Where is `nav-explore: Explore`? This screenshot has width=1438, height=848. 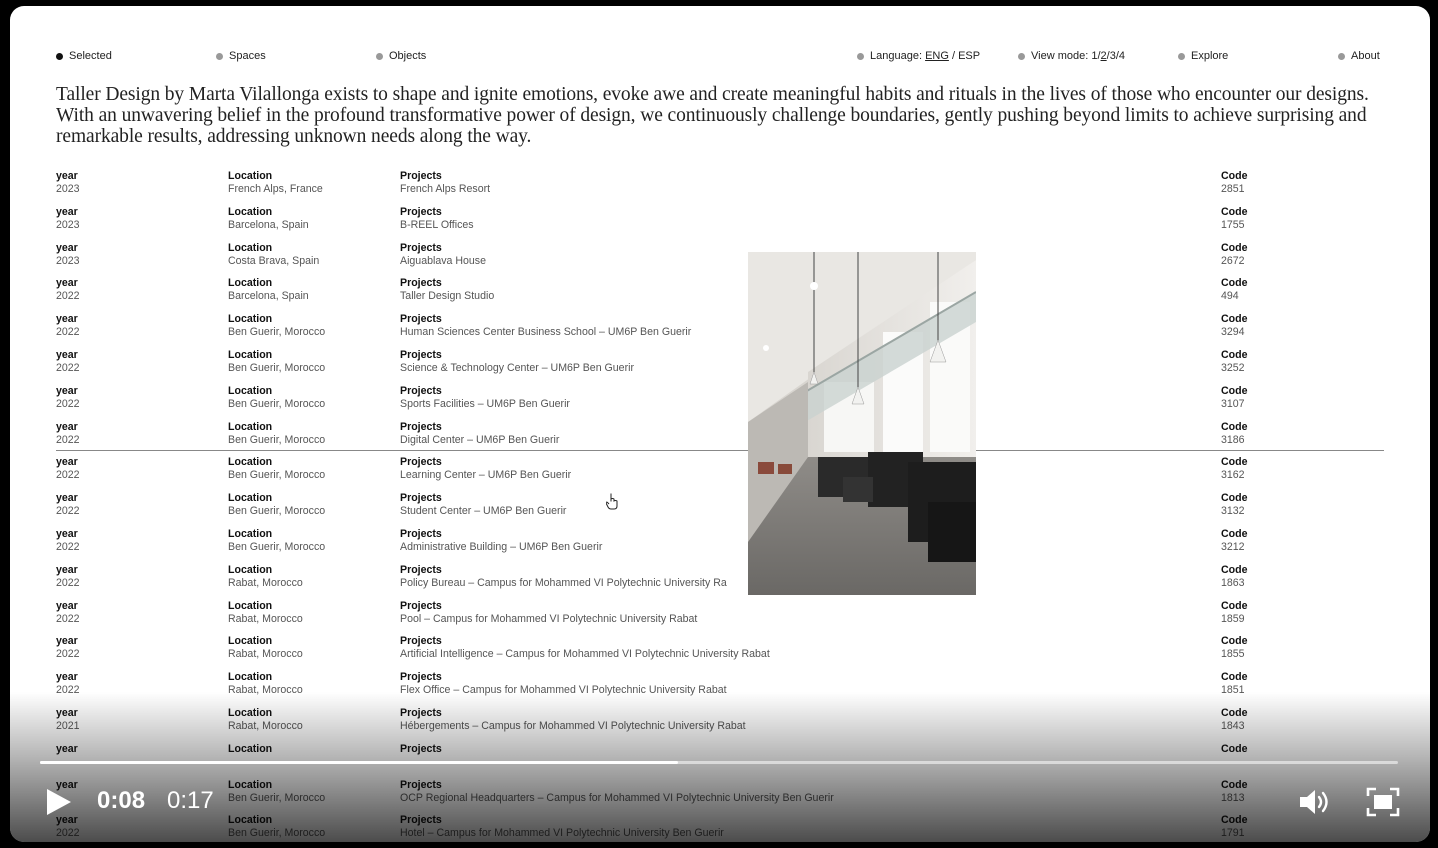 nav-explore: Explore is located at coordinates (1203, 56).